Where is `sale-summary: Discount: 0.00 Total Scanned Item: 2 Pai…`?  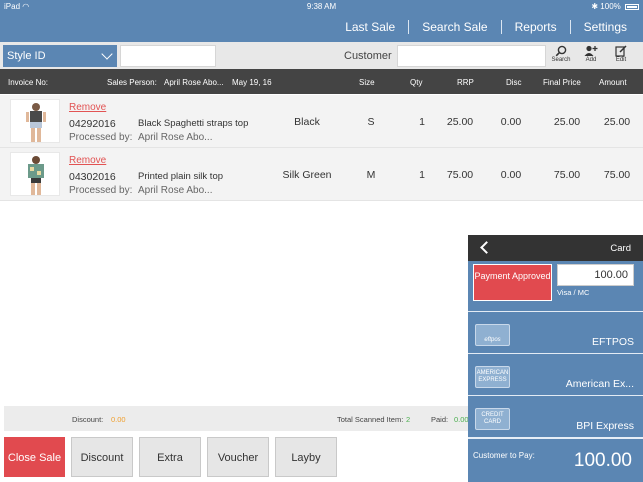
sale-summary: Discount: 0.00 Total Scanned Item: 2 Pai… is located at coordinates (236, 418).